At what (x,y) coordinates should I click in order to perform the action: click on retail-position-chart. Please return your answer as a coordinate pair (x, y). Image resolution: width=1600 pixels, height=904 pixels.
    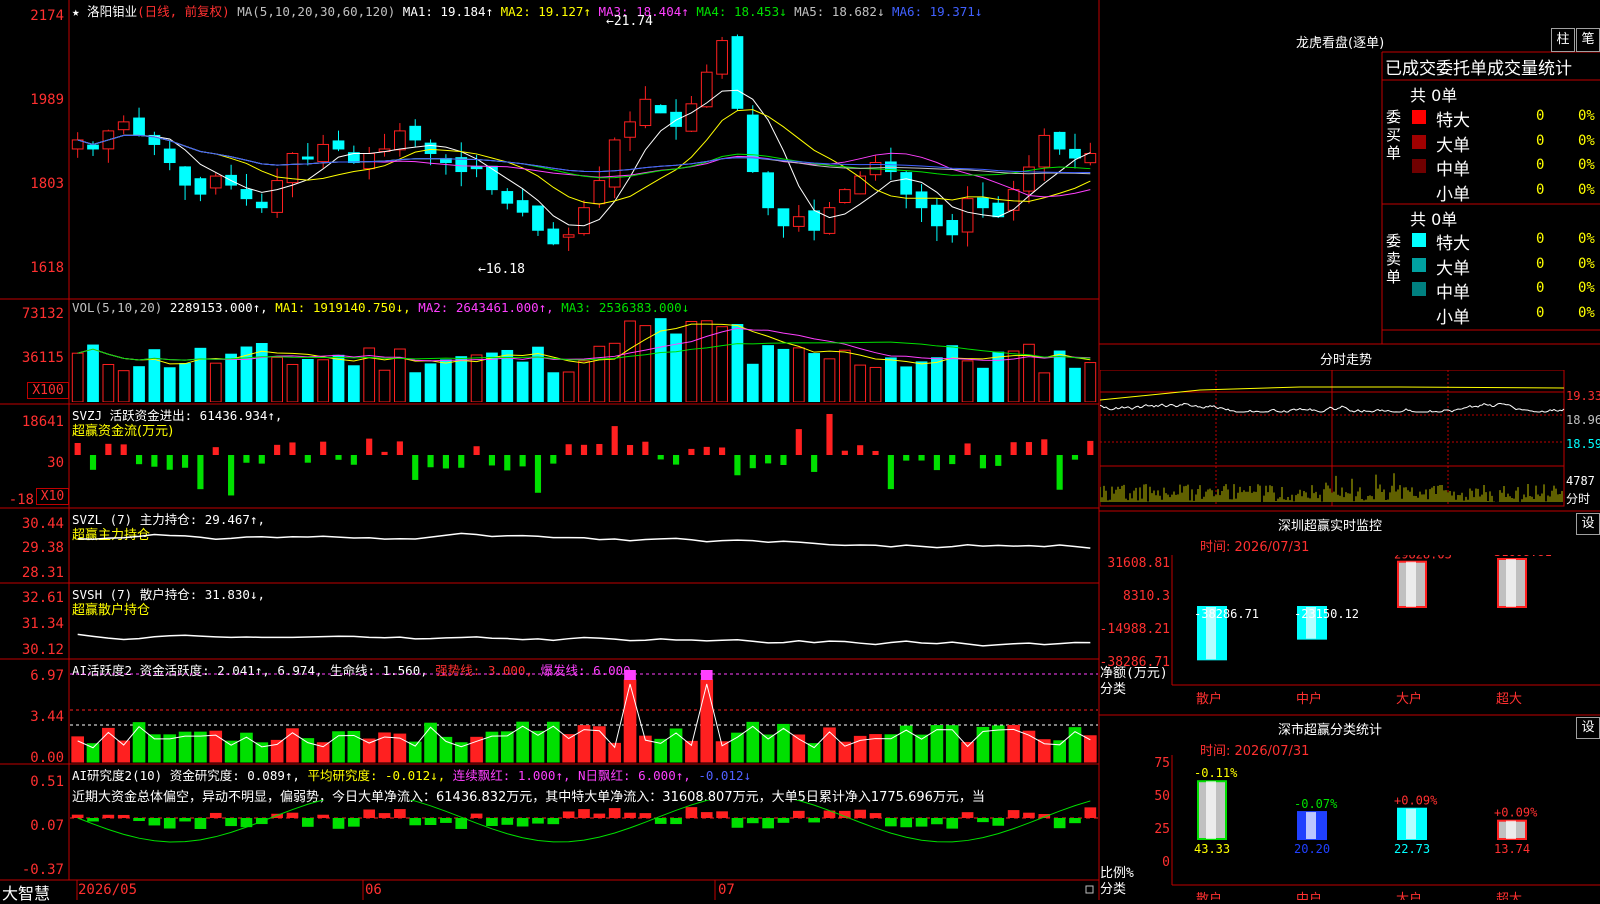
    Looking at the image, I should click on (584, 621).